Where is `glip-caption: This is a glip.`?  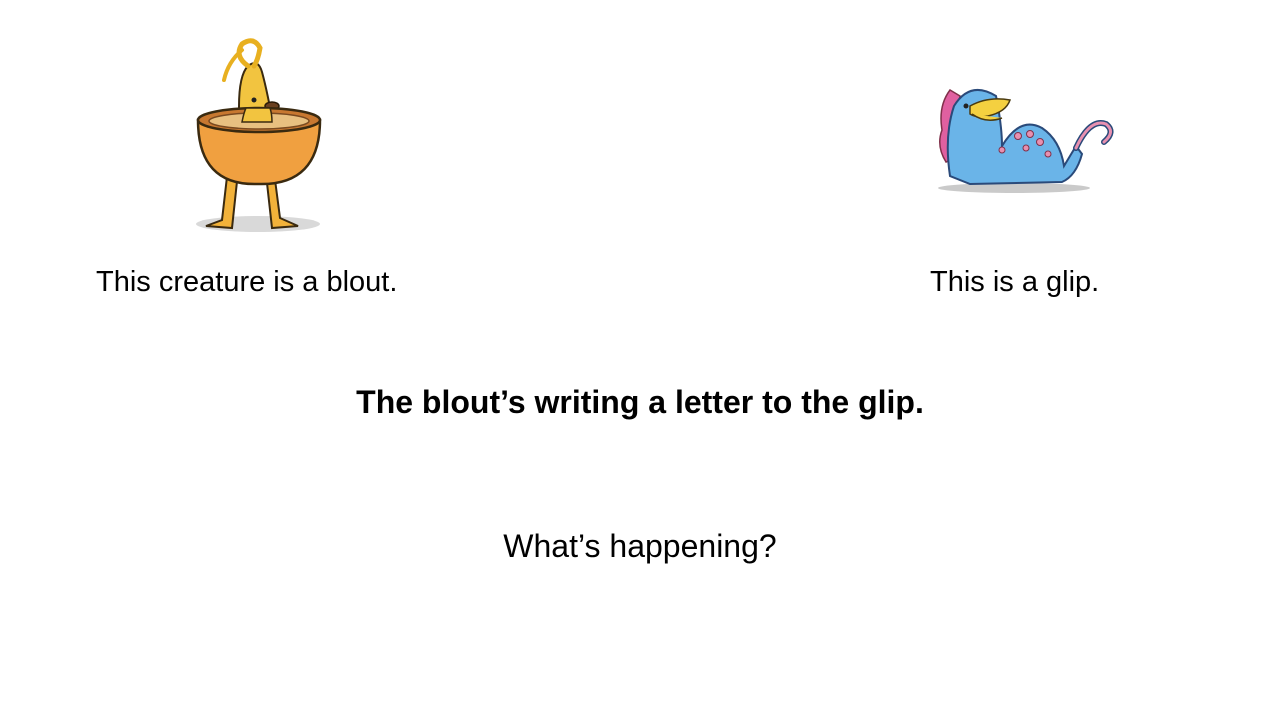 glip-caption: This is a glip. is located at coordinates (1015, 282).